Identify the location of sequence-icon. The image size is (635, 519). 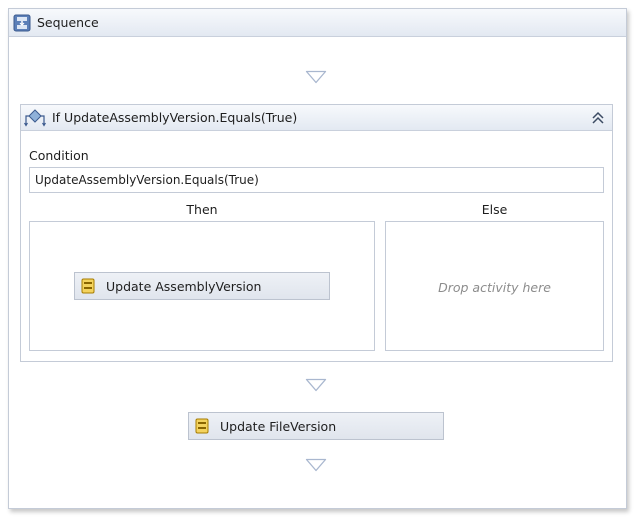
(22, 23).